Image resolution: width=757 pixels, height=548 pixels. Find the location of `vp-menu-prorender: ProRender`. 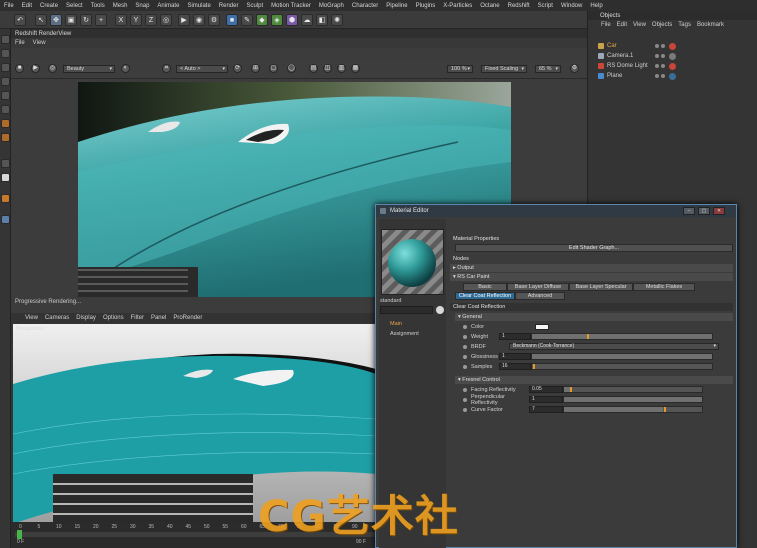

vp-menu-prorender: ProRender is located at coordinates (187, 318).